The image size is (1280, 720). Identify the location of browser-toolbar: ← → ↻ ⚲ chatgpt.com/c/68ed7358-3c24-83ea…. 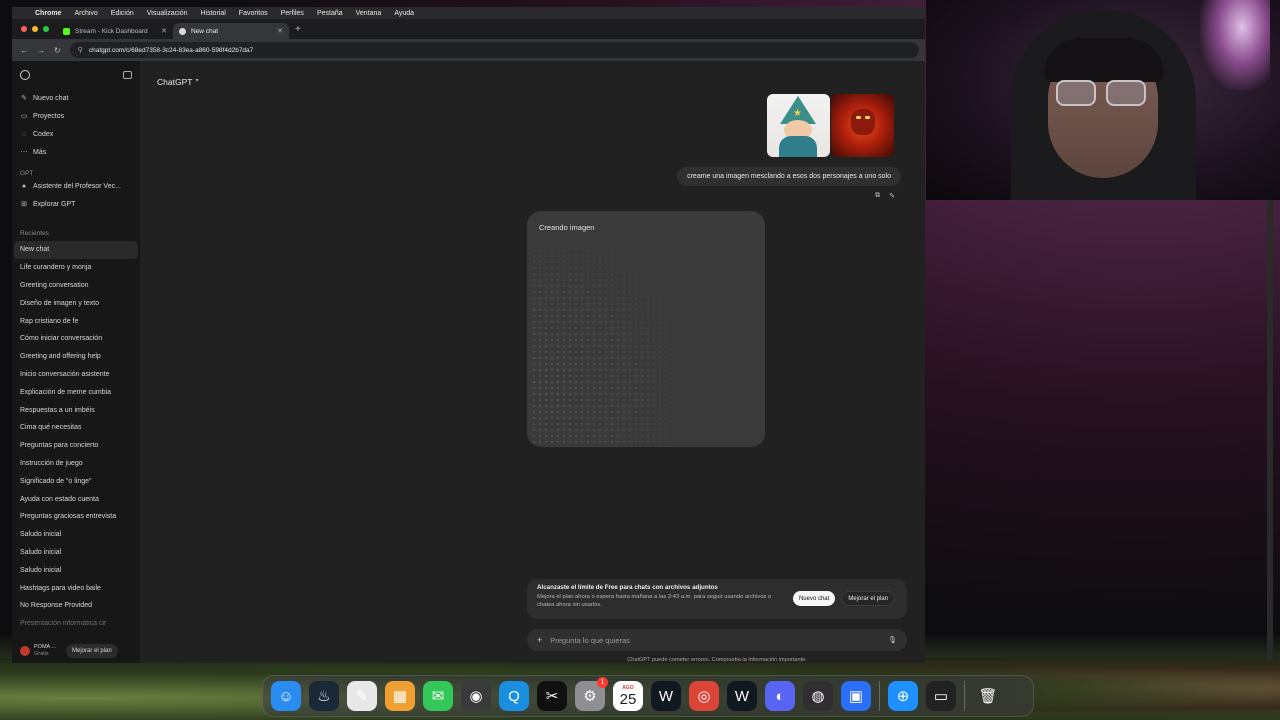
(468, 50).